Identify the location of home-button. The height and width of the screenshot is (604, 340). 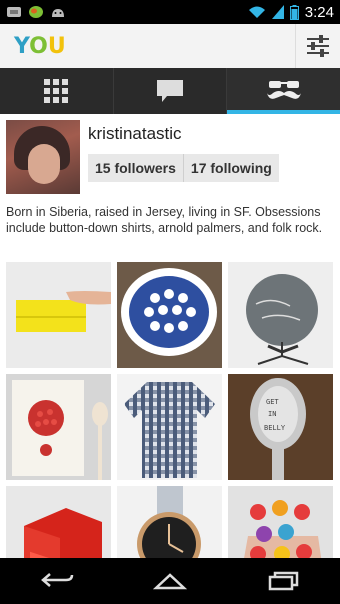
(170, 581).